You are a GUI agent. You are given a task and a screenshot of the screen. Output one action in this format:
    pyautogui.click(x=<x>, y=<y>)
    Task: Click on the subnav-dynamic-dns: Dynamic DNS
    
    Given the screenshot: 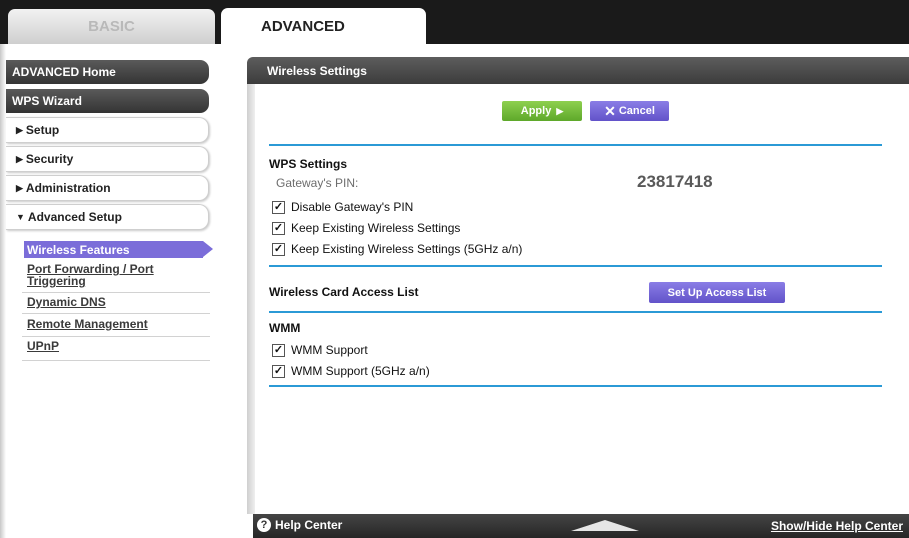 What is the action you would take?
    pyautogui.click(x=118, y=302)
    